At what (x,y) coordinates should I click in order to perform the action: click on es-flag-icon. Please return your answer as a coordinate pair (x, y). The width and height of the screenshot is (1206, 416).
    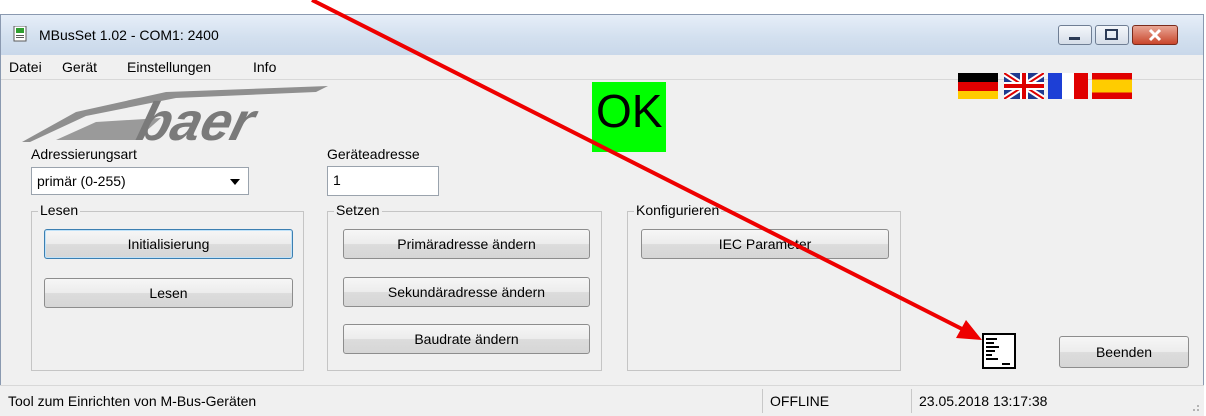
    Looking at the image, I should click on (1112, 86).